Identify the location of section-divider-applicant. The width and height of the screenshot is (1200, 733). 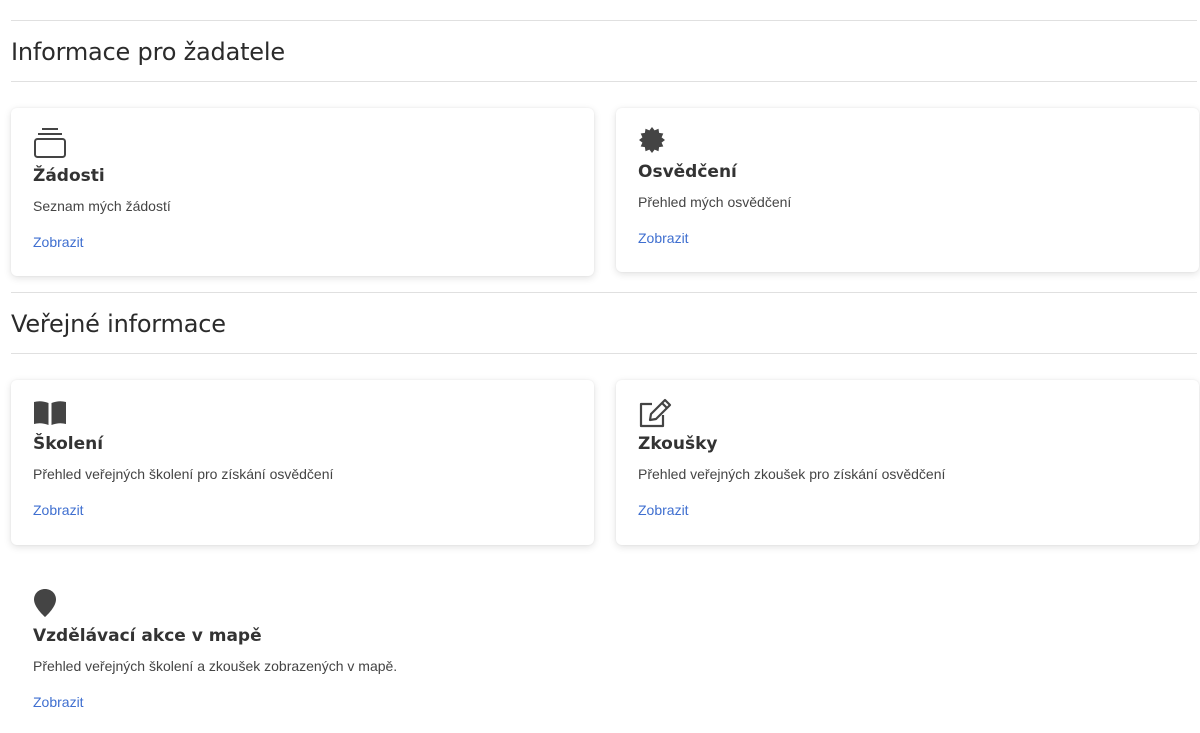
(604, 81).